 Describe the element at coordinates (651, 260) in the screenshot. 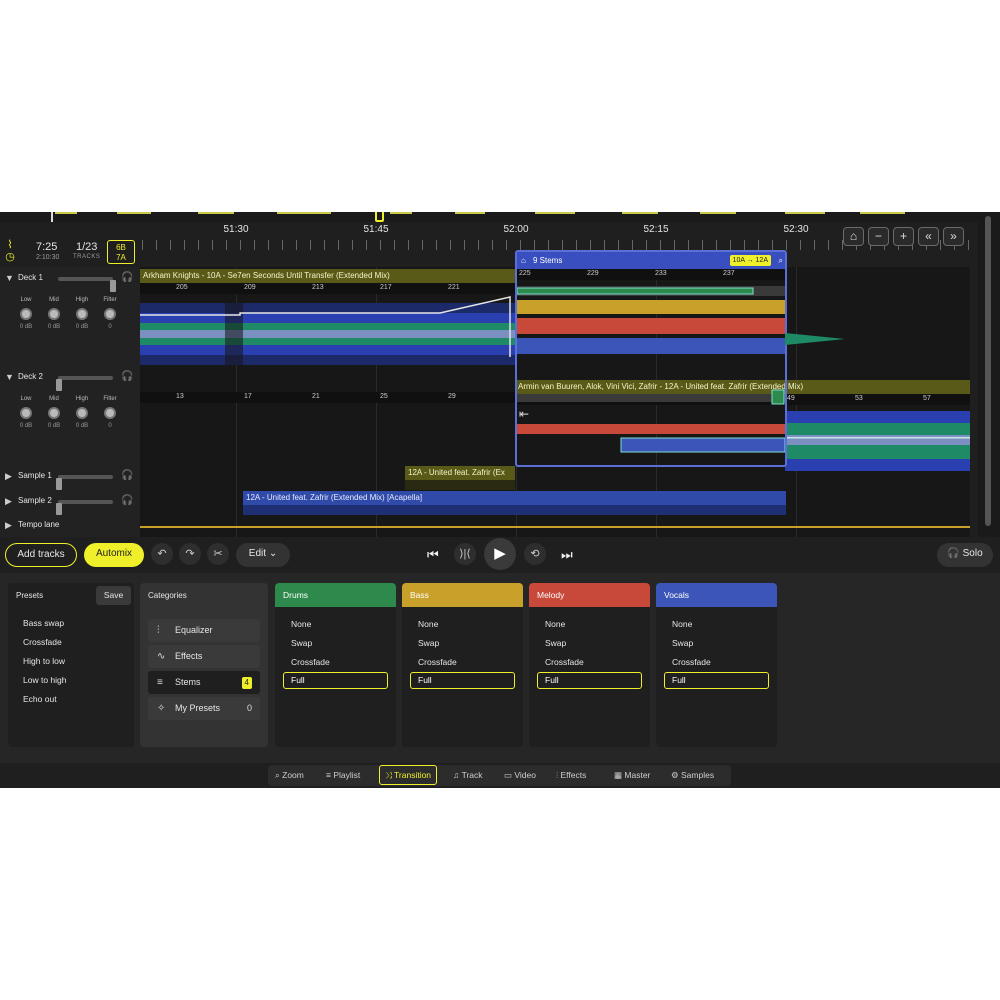

I see `stems-header: ⌂ 9 Stems 10A → 12A ⌕` at that location.